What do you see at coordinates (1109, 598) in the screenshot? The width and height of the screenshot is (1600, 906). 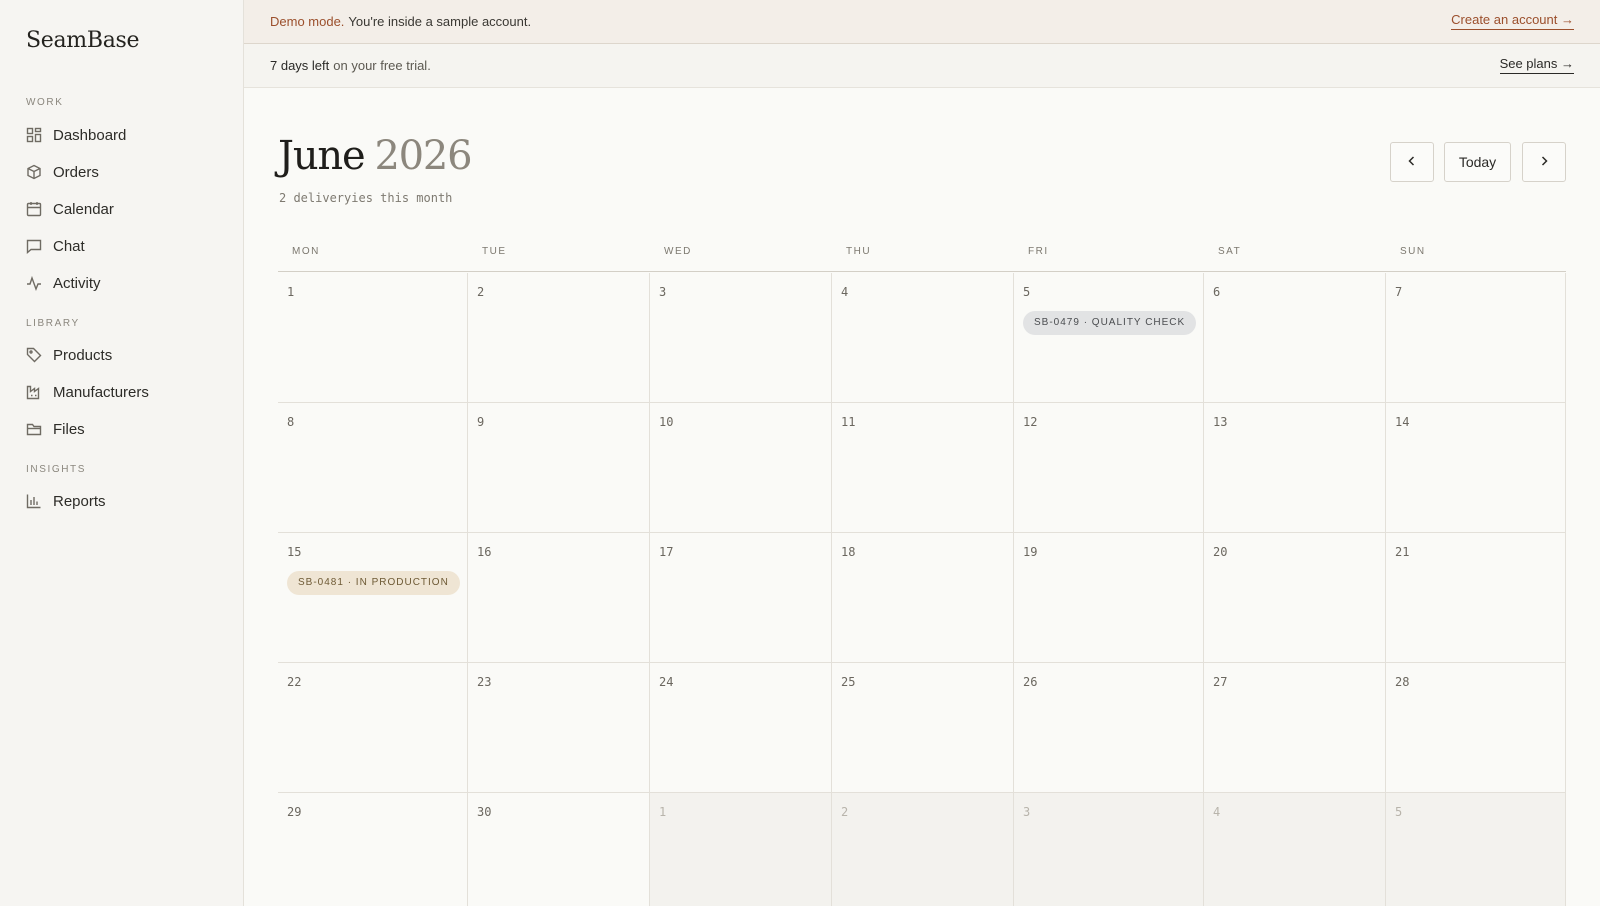 I see `day-cell: 19` at bounding box center [1109, 598].